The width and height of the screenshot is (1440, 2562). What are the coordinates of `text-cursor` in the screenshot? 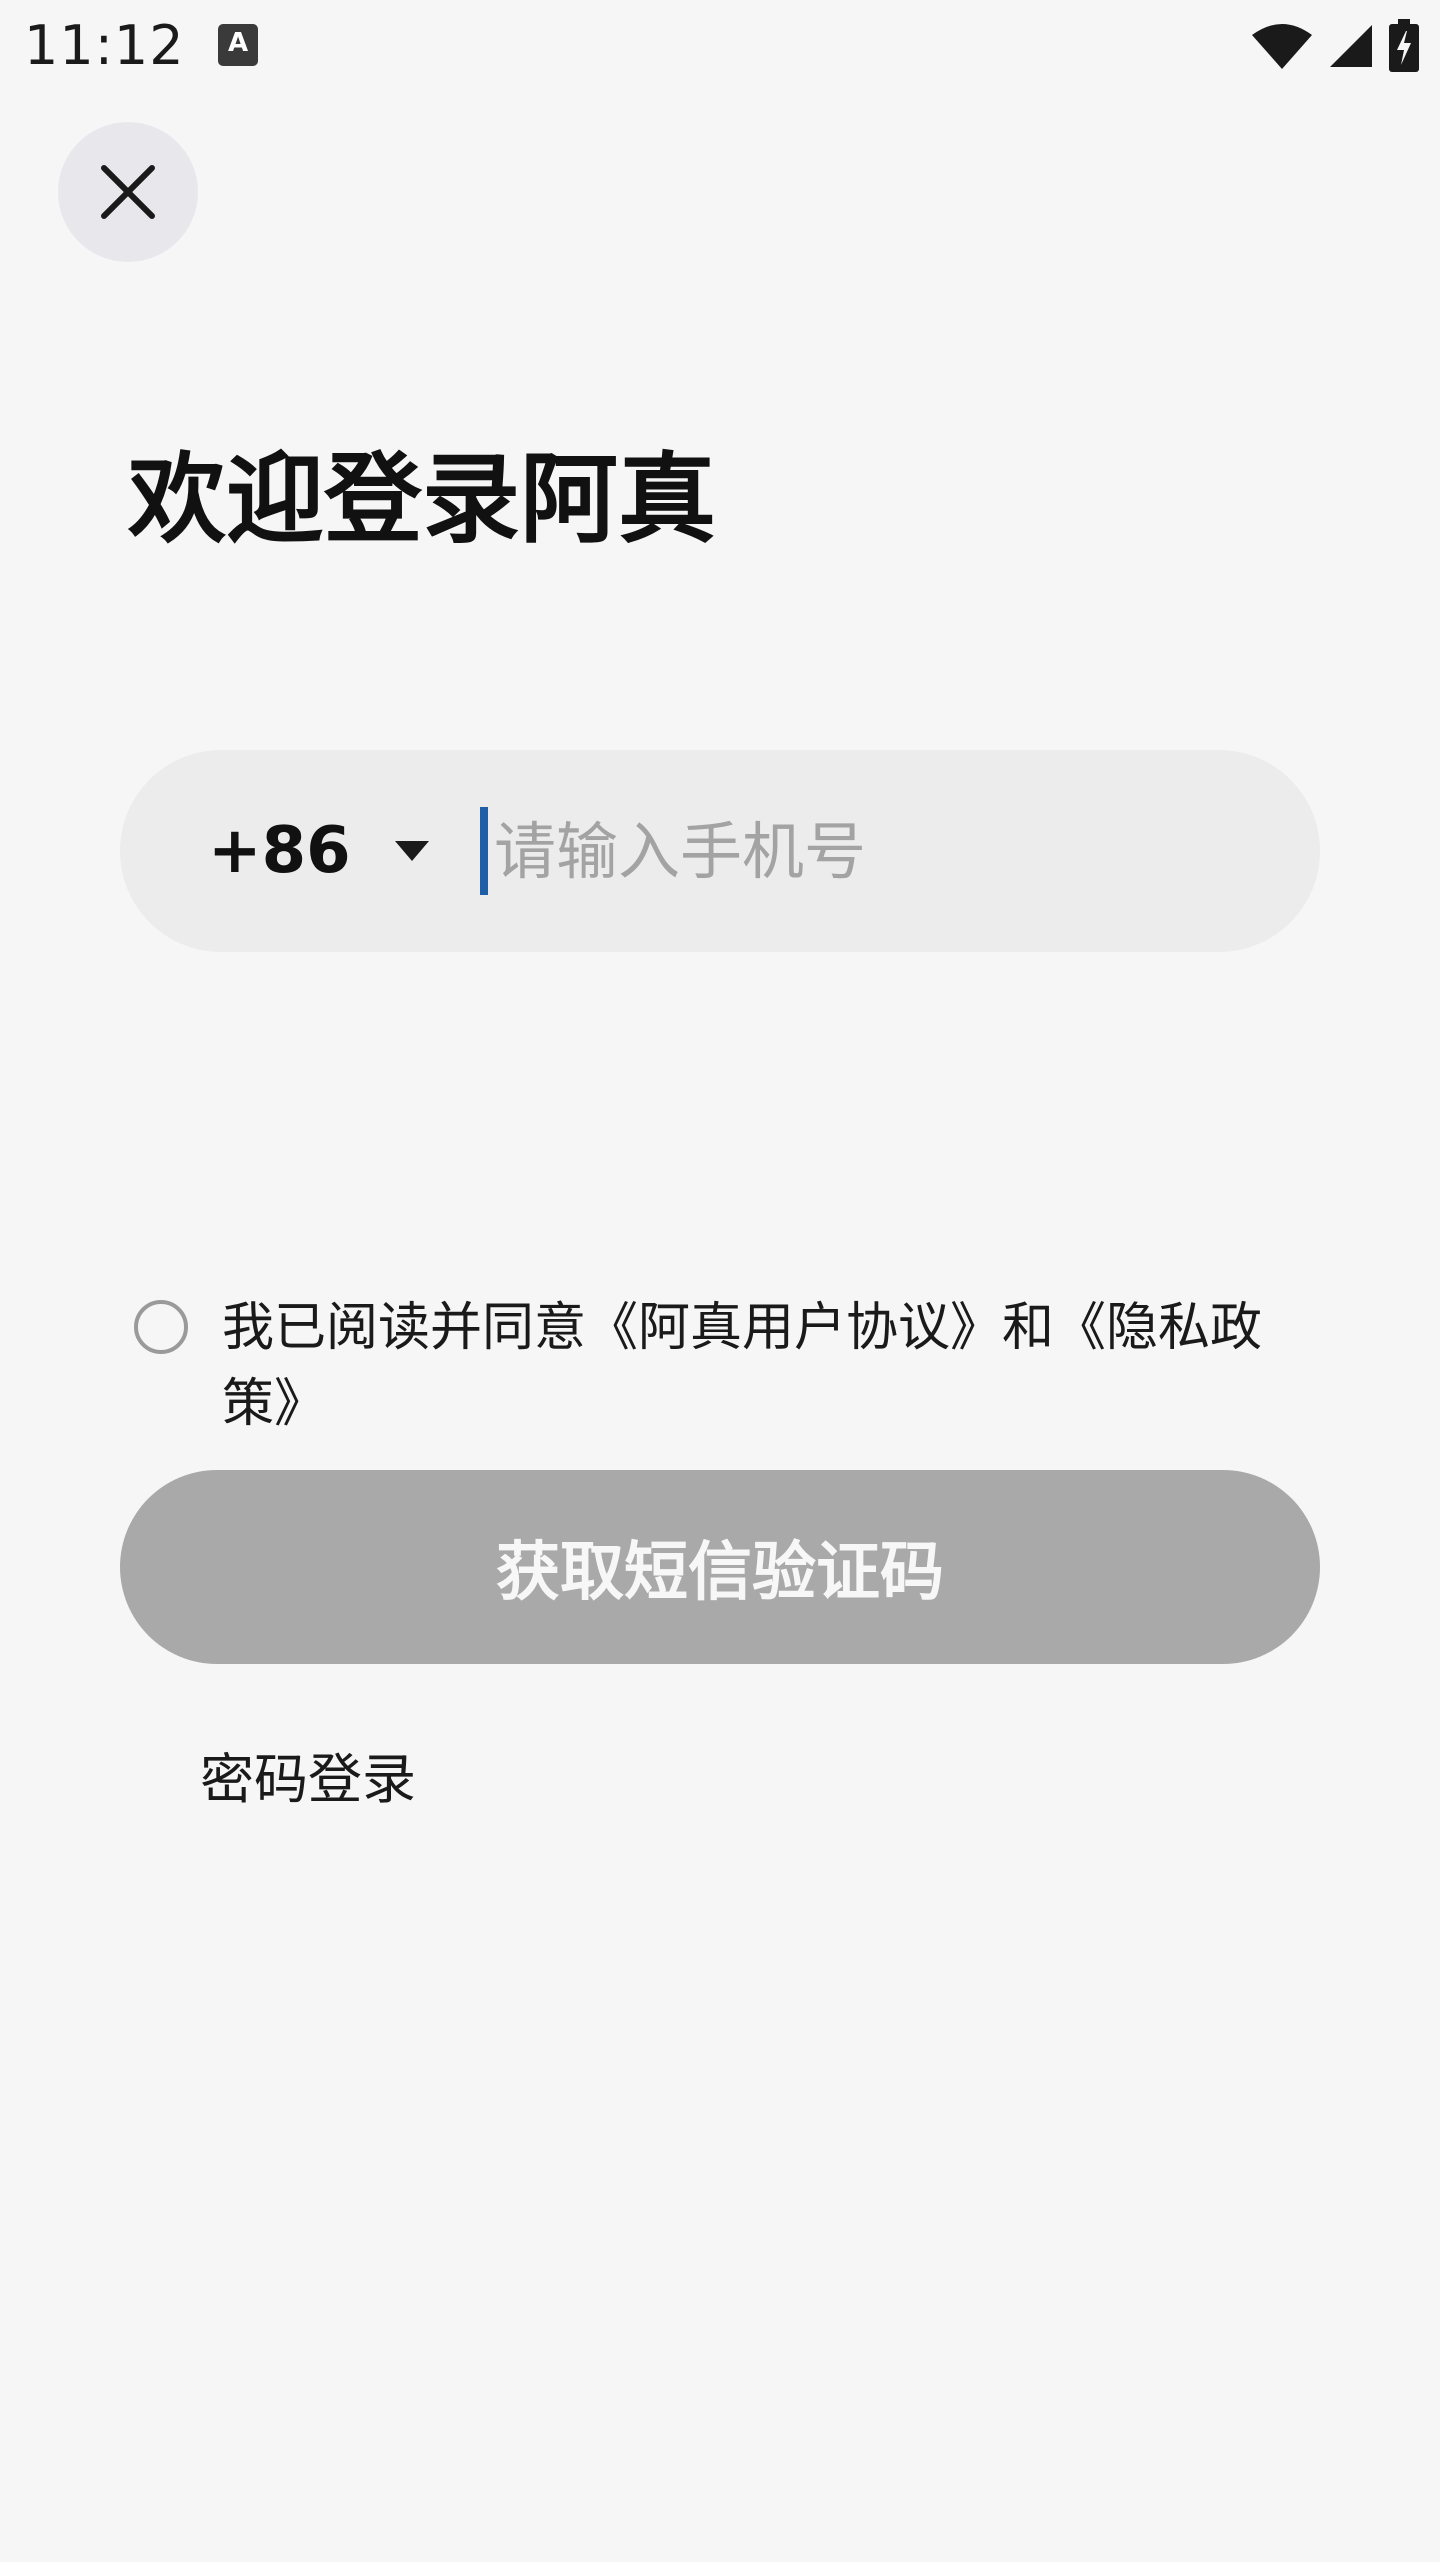 It's located at (484, 851).